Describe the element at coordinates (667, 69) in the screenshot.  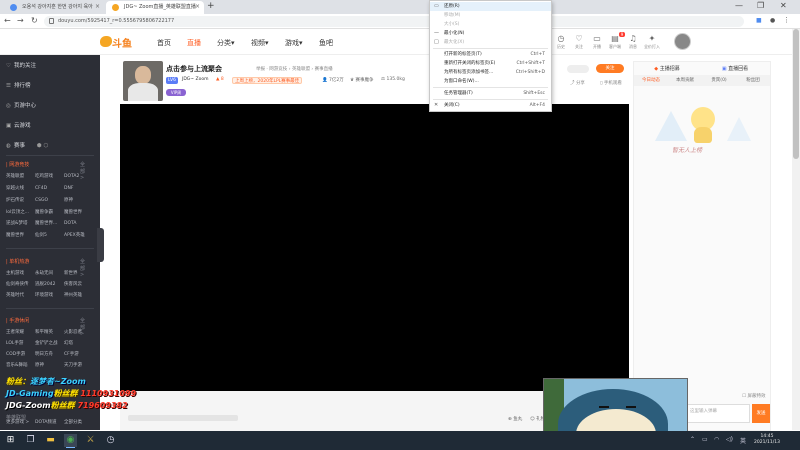
I see `tab-recruit: ◆ 主播招募` at that location.